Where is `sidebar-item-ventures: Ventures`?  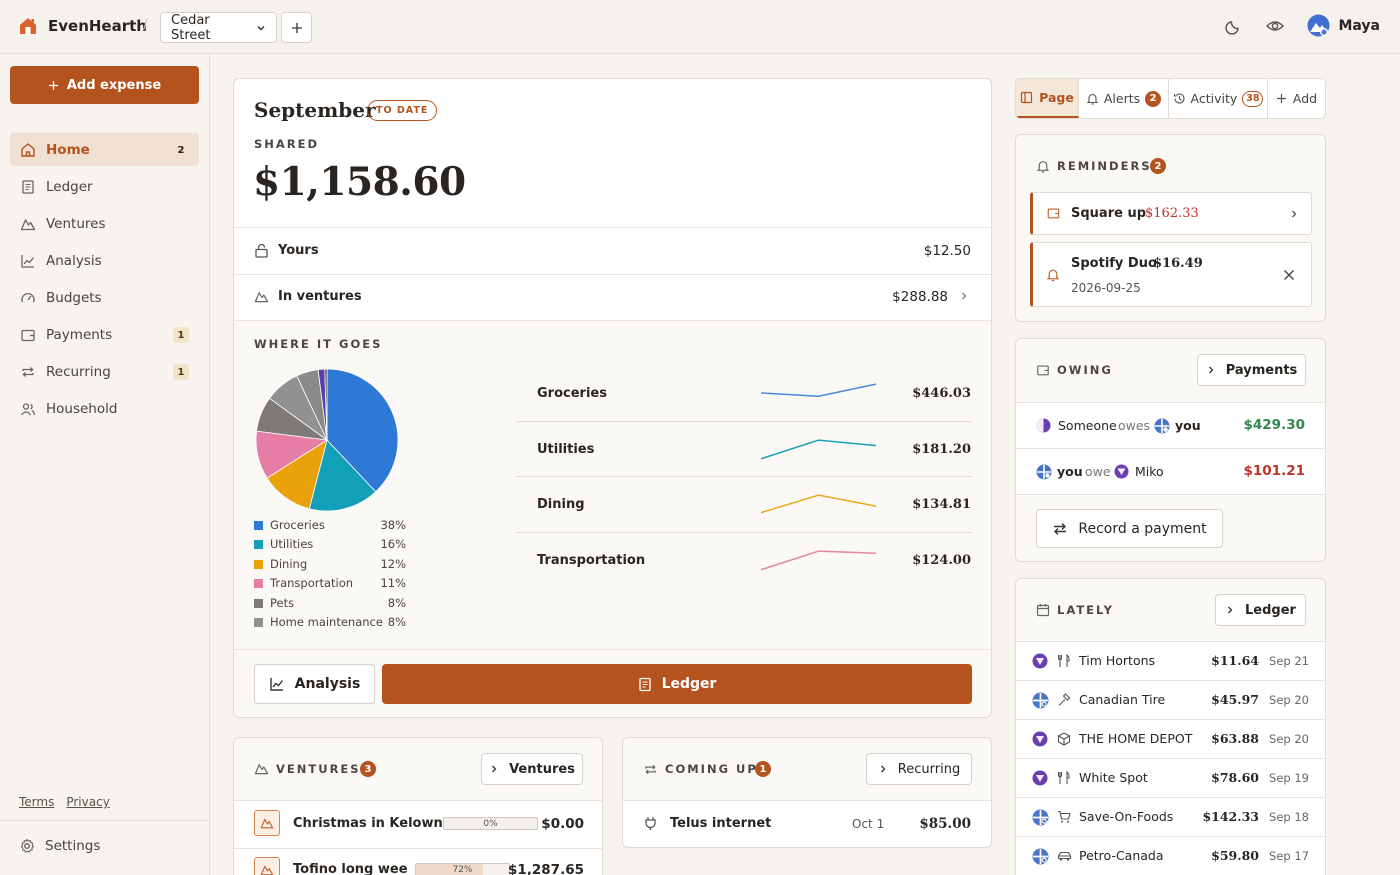
sidebar-item-ventures: Ventures is located at coordinates (104, 223).